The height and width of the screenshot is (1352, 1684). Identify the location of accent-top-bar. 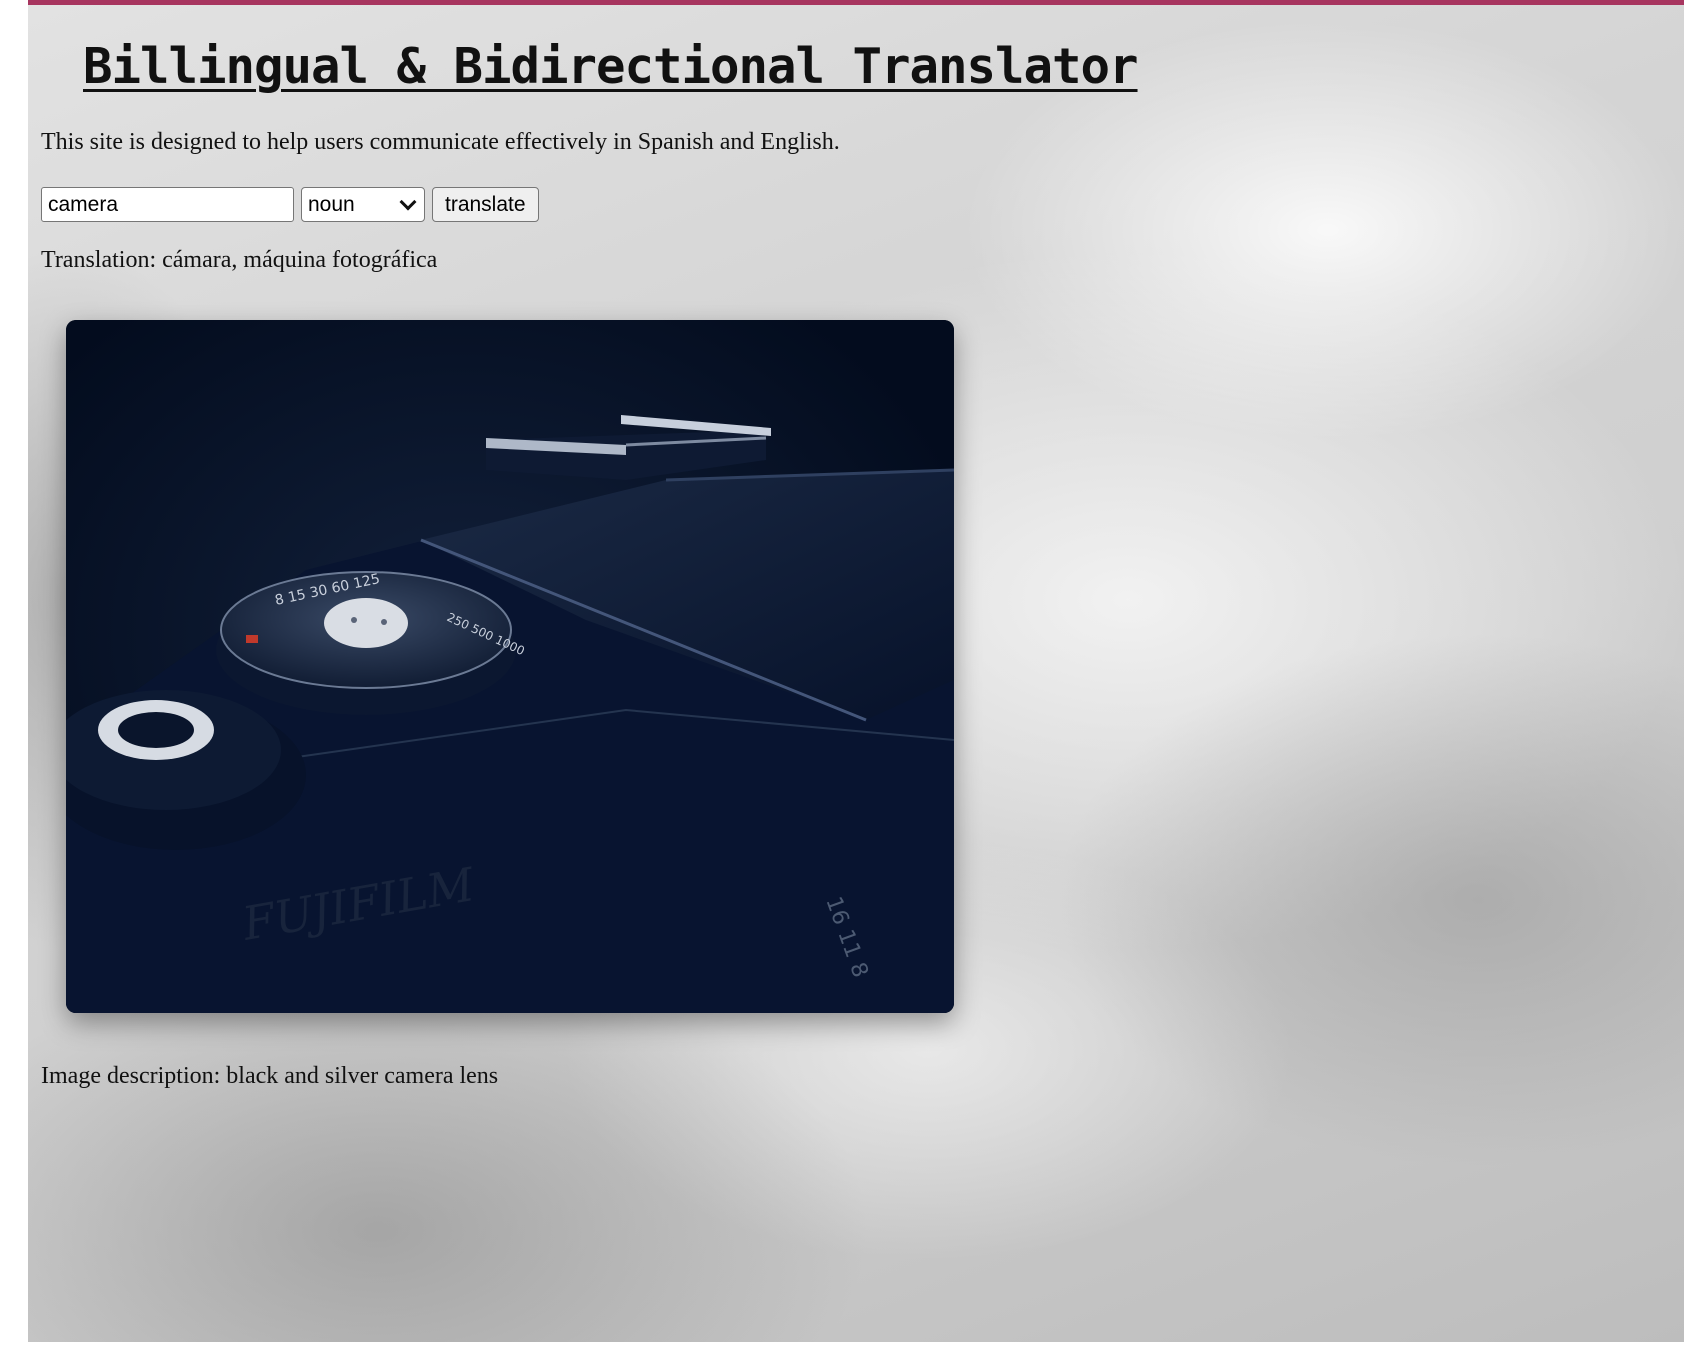
(856, 2).